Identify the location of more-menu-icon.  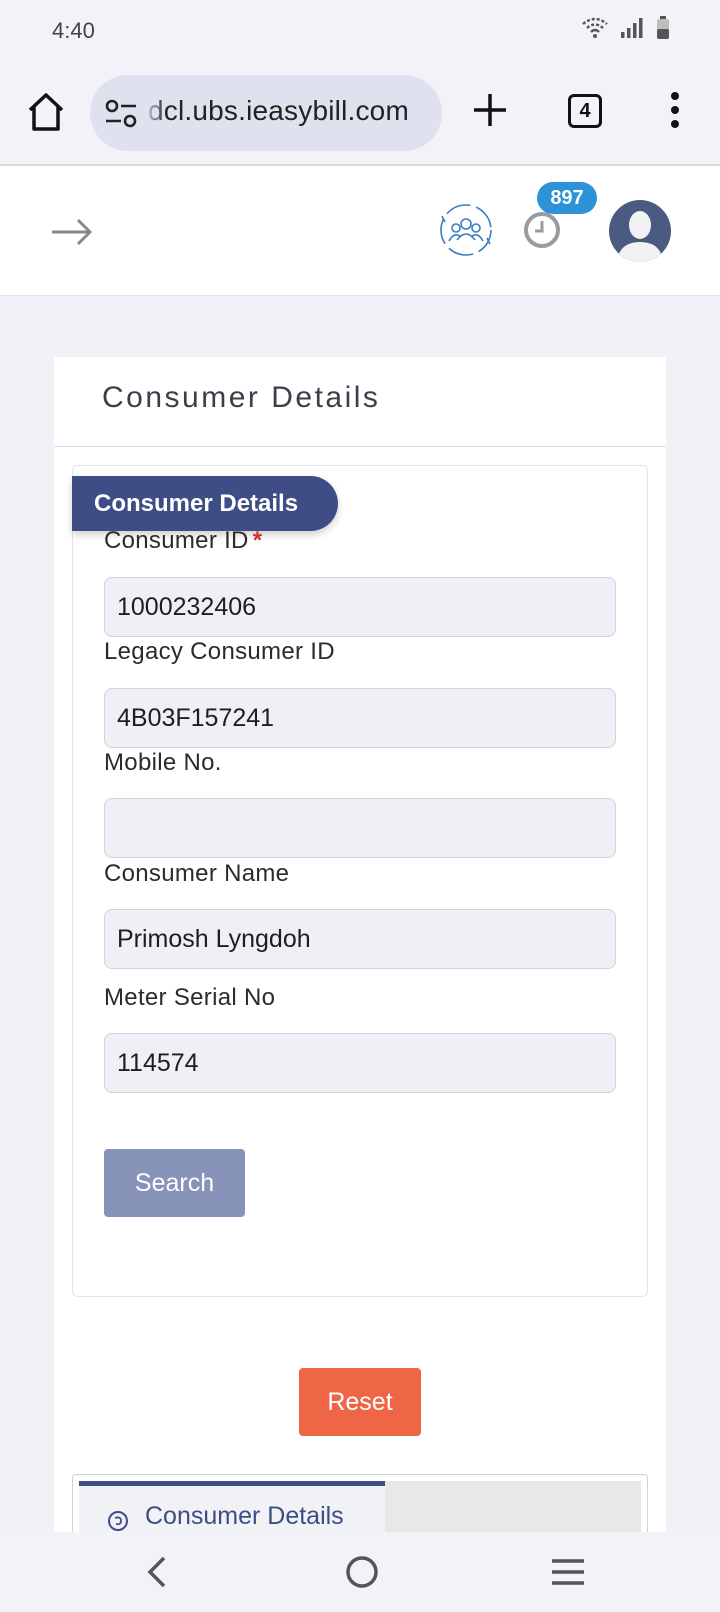
(675, 110).